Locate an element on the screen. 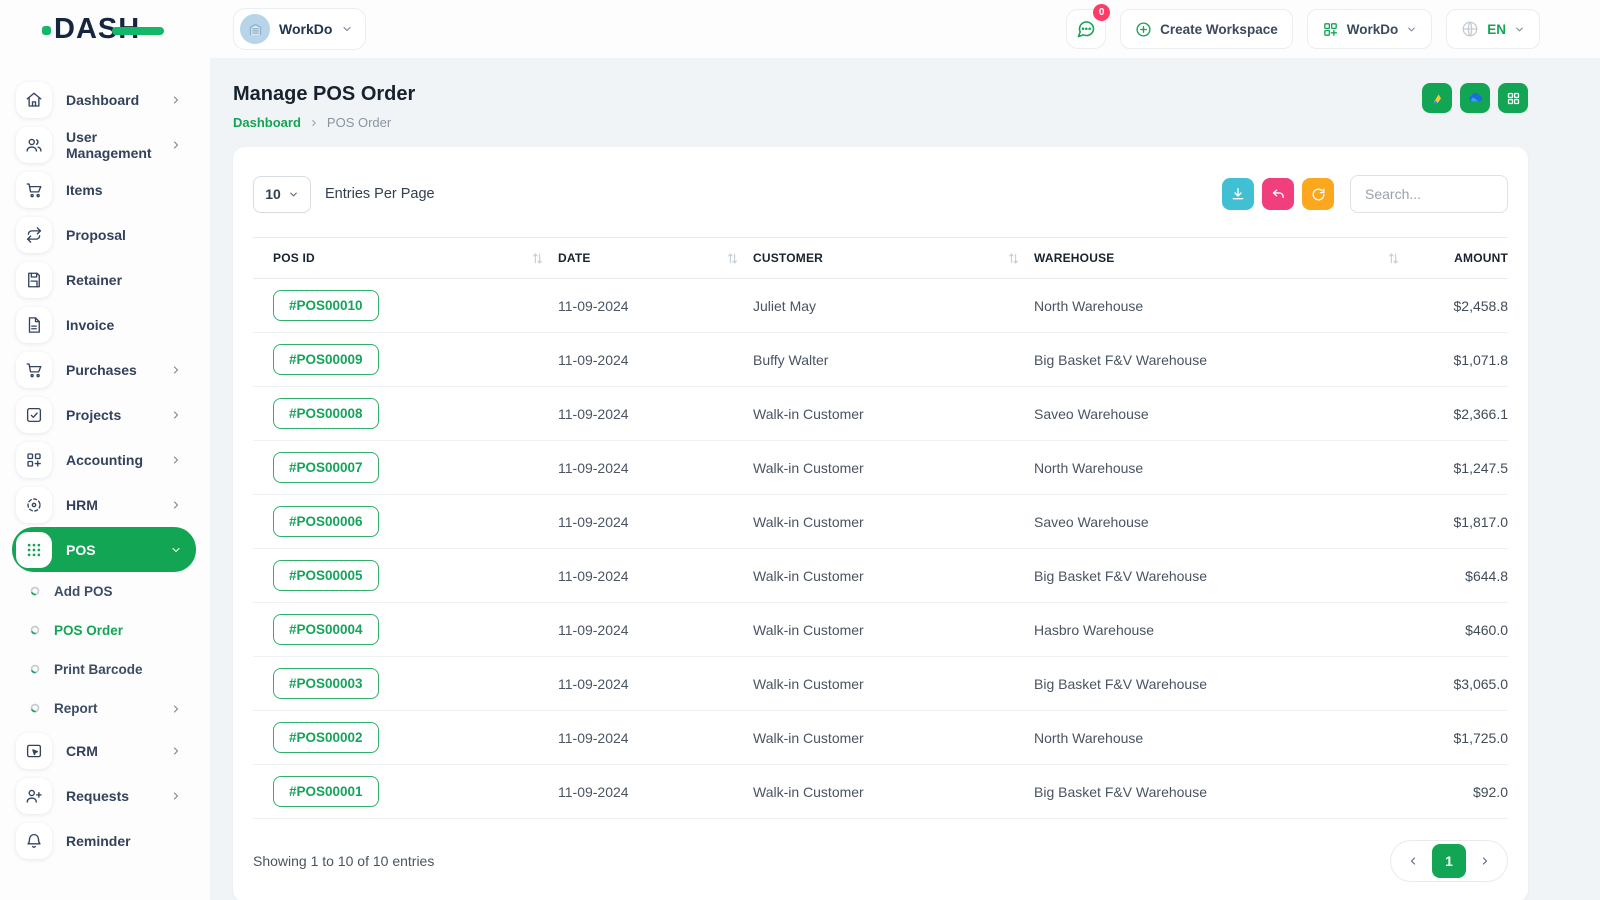 The image size is (1600, 900). google-drive-button is located at coordinates (1437, 98).